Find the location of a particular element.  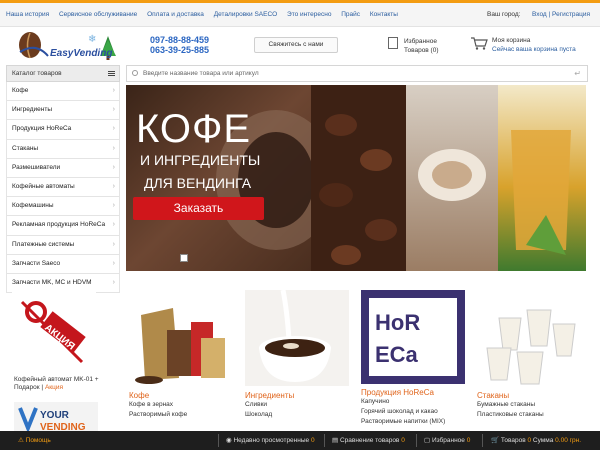

cart-status: Сейчас ваша корзина пуста is located at coordinates (534, 49).